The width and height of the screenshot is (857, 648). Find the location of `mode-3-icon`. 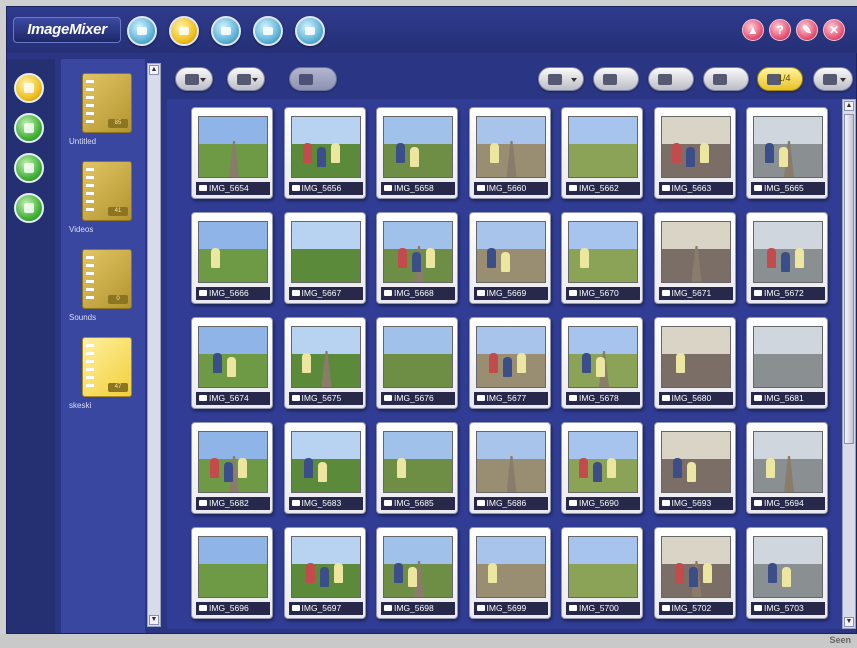

mode-3-icon is located at coordinates (226, 31).